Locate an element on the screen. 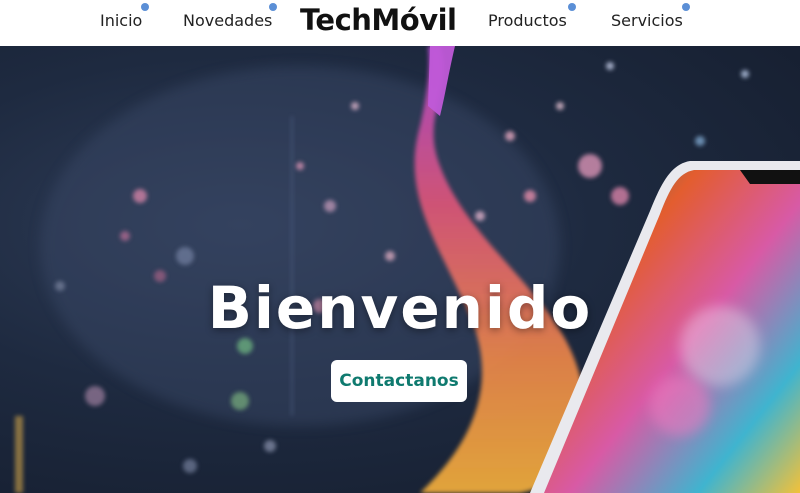 The height and width of the screenshot is (493, 800). nav-link-productos: Productos is located at coordinates (527, 20).